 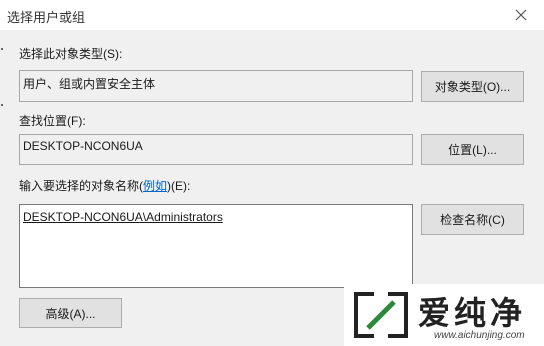 I want to click on location-field: DESKTOP-NCON6UA, so click(x=216, y=149).